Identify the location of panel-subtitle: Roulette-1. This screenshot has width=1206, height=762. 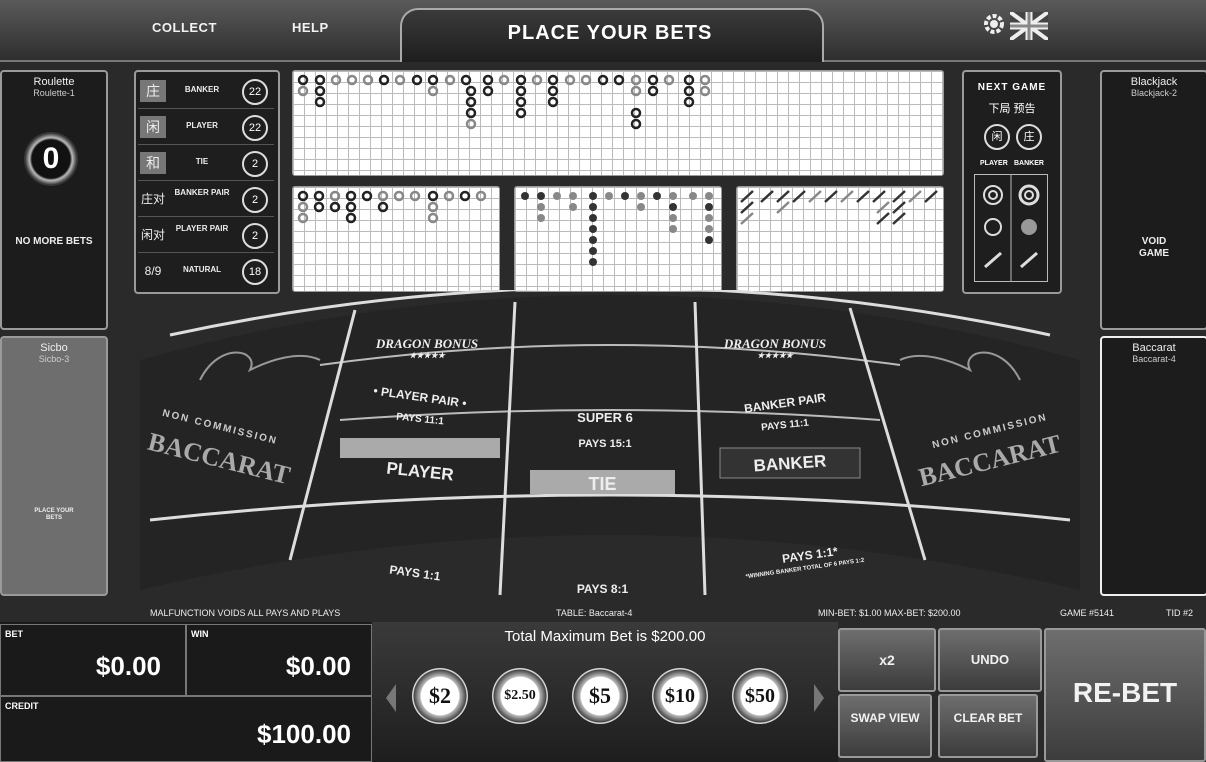
(54, 93).